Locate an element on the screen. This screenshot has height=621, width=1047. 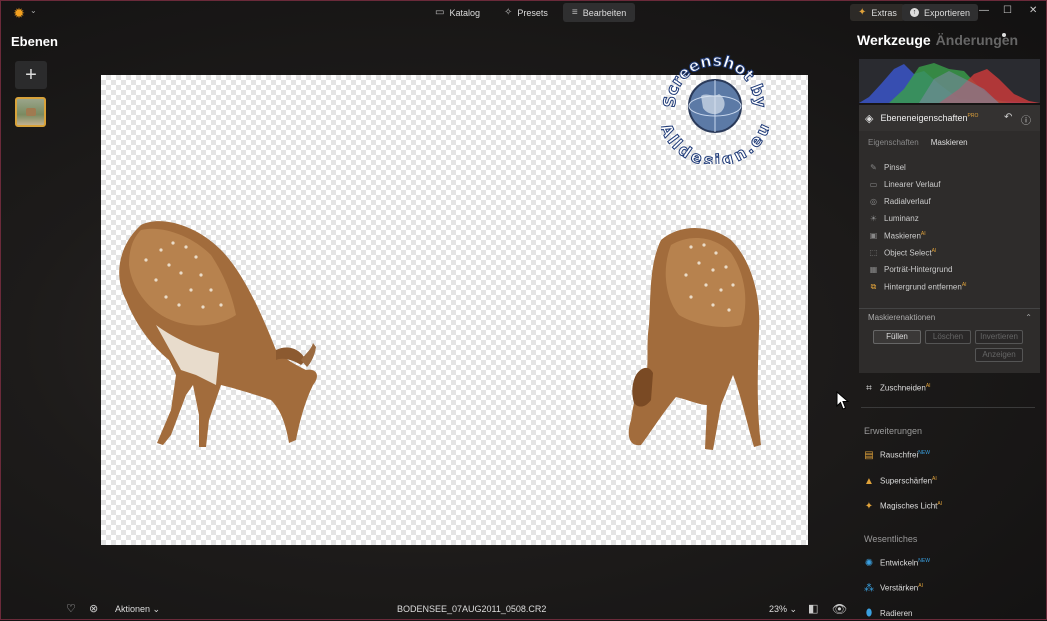
actions-label: Aktionen is located at coordinates (133, 609).